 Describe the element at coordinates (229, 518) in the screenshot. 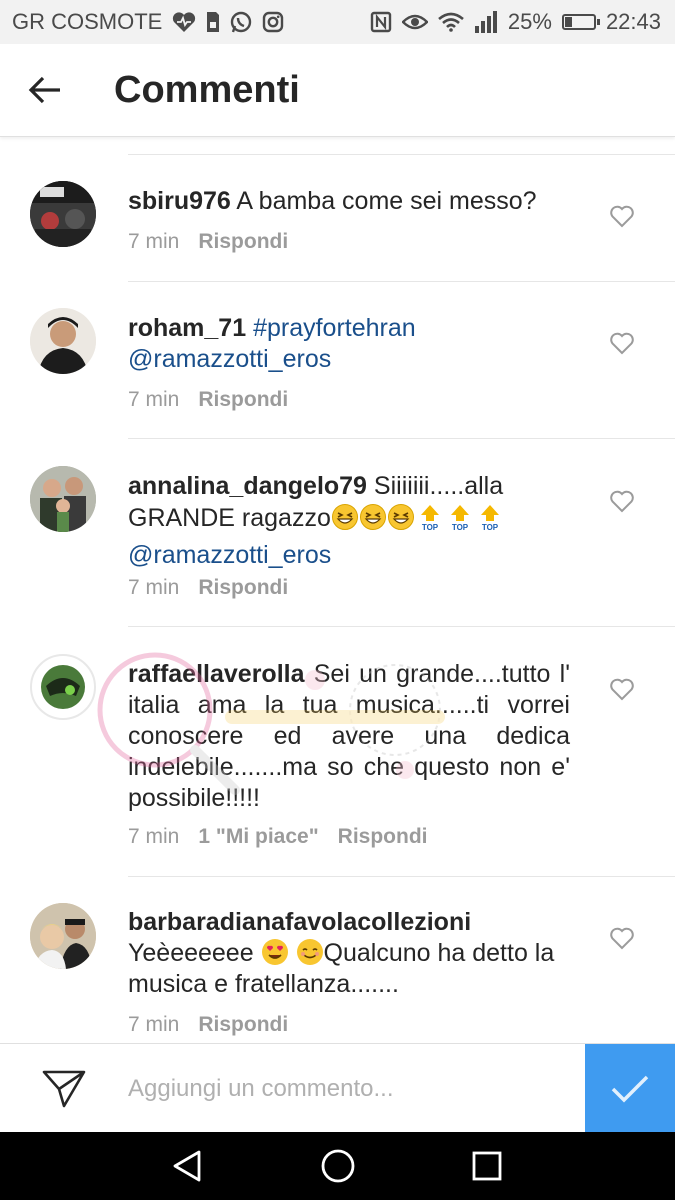

I see `comment-text: GRANDE ragazzo` at that location.